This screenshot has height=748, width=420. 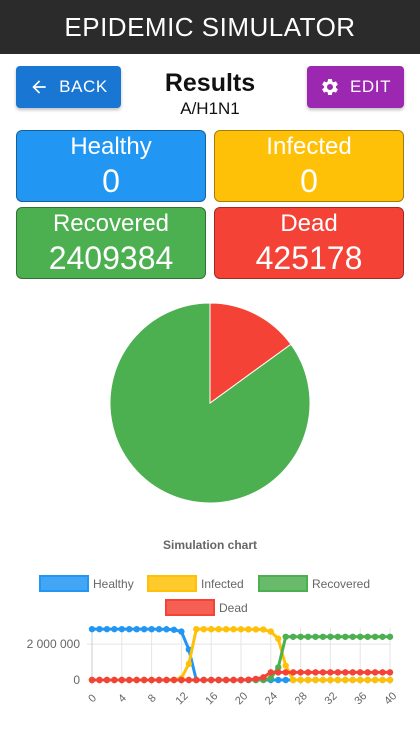 I want to click on legend-item-infected: Infected, so click(x=195, y=583).